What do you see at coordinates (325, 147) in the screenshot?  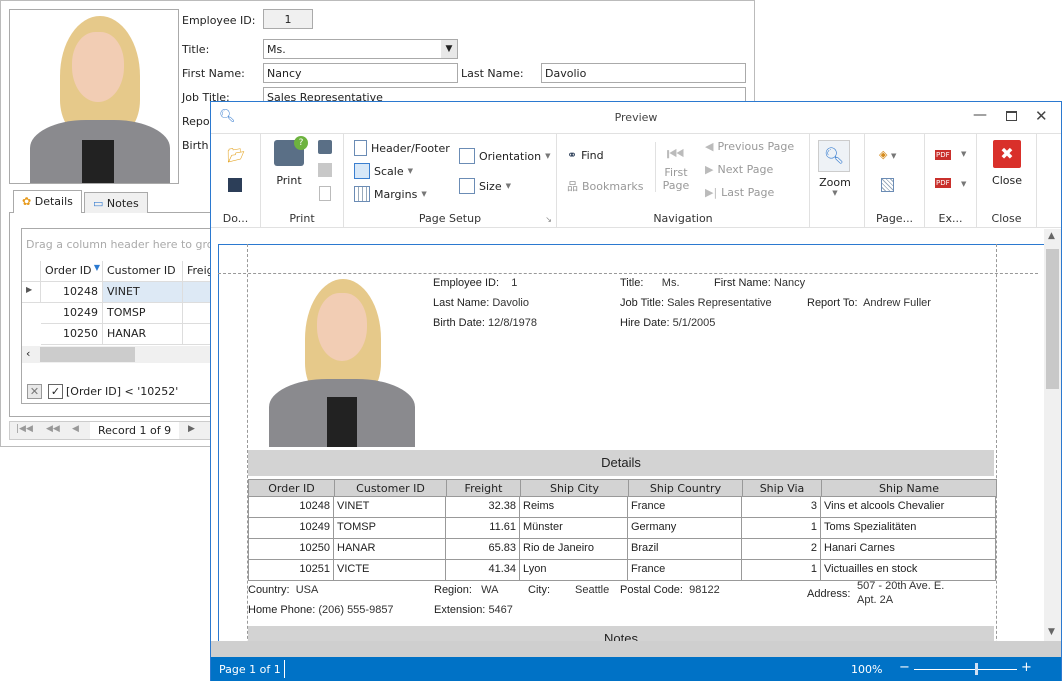 I see `quick-print-icon` at bounding box center [325, 147].